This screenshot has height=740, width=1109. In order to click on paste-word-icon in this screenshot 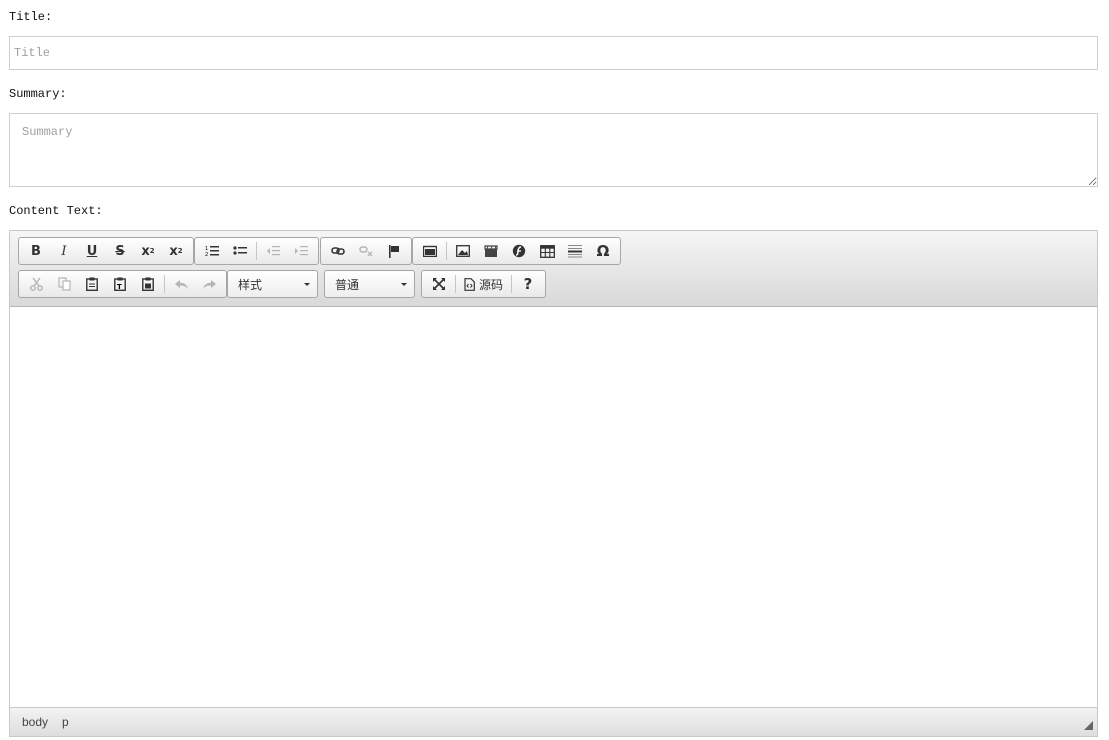, I will do `click(148, 284)`.